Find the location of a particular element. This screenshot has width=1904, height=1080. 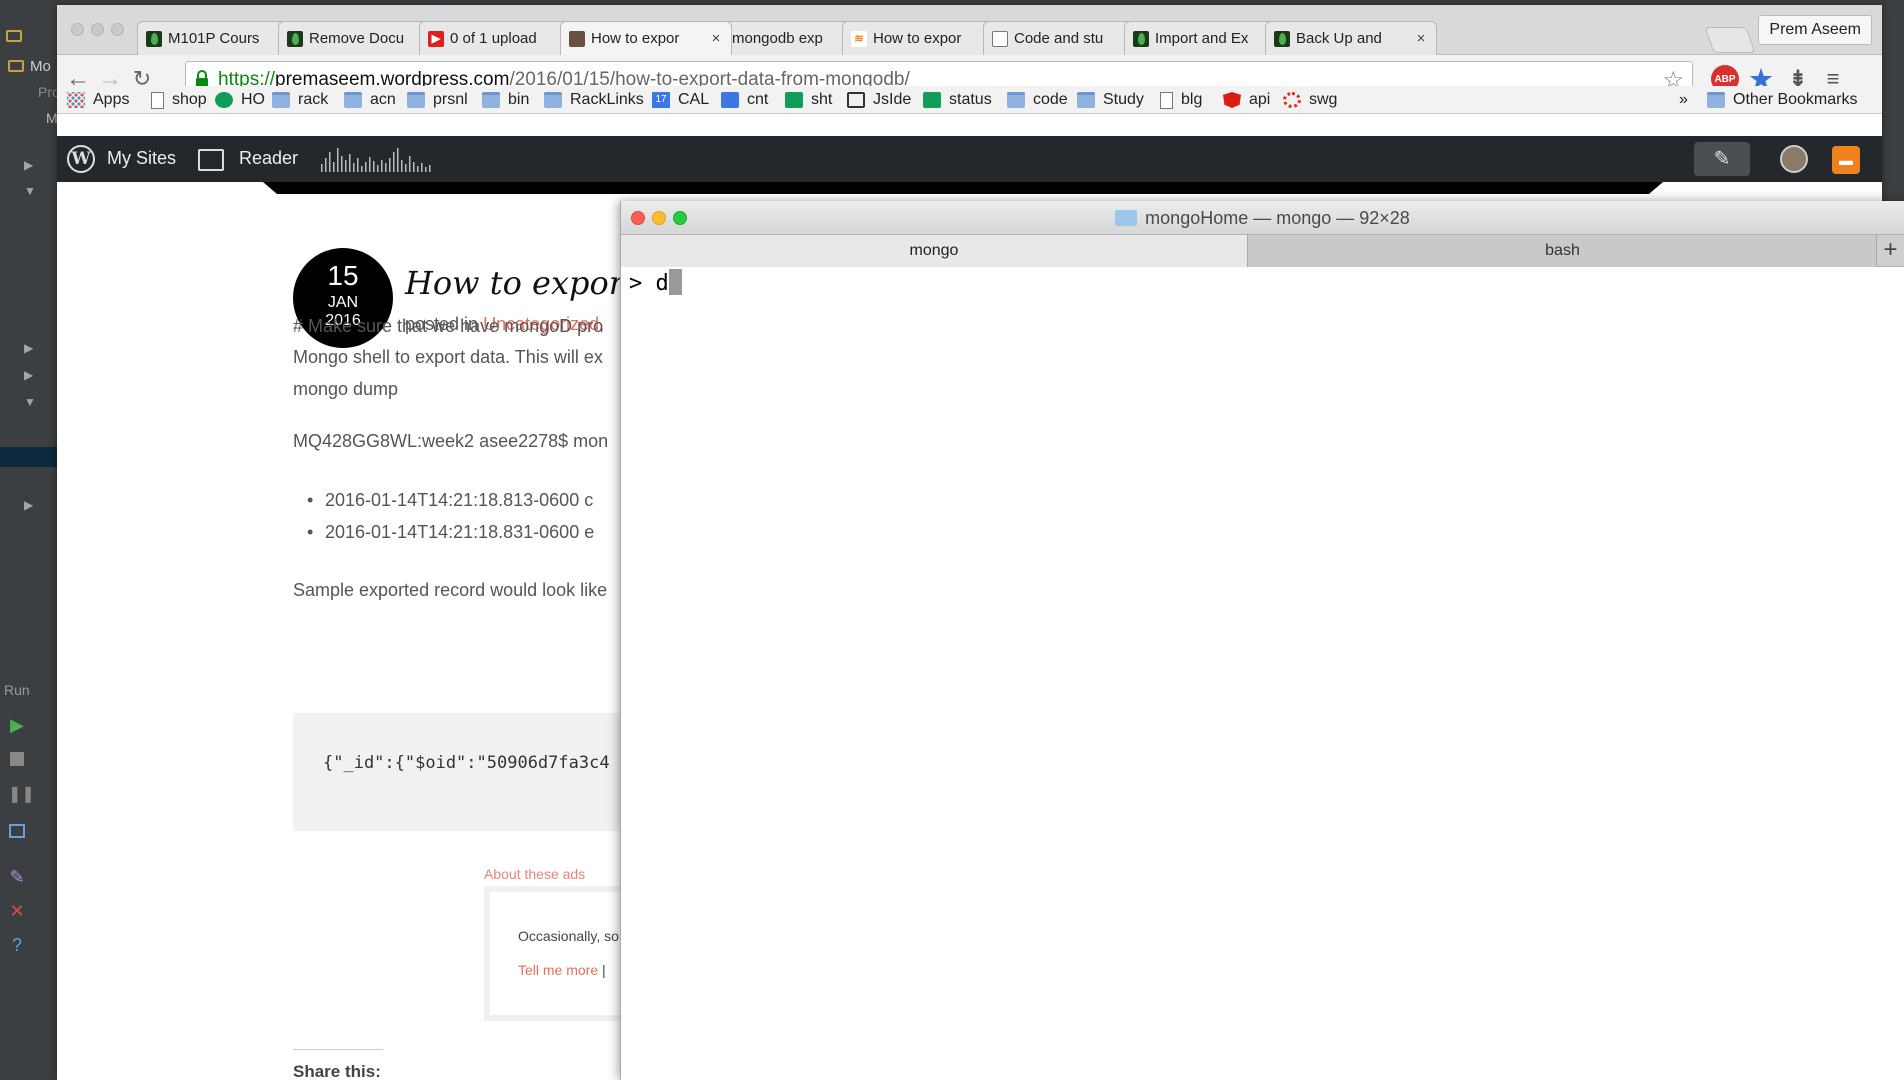

bookmark-prsnl: prsnl is located at coordinates (437, 100).